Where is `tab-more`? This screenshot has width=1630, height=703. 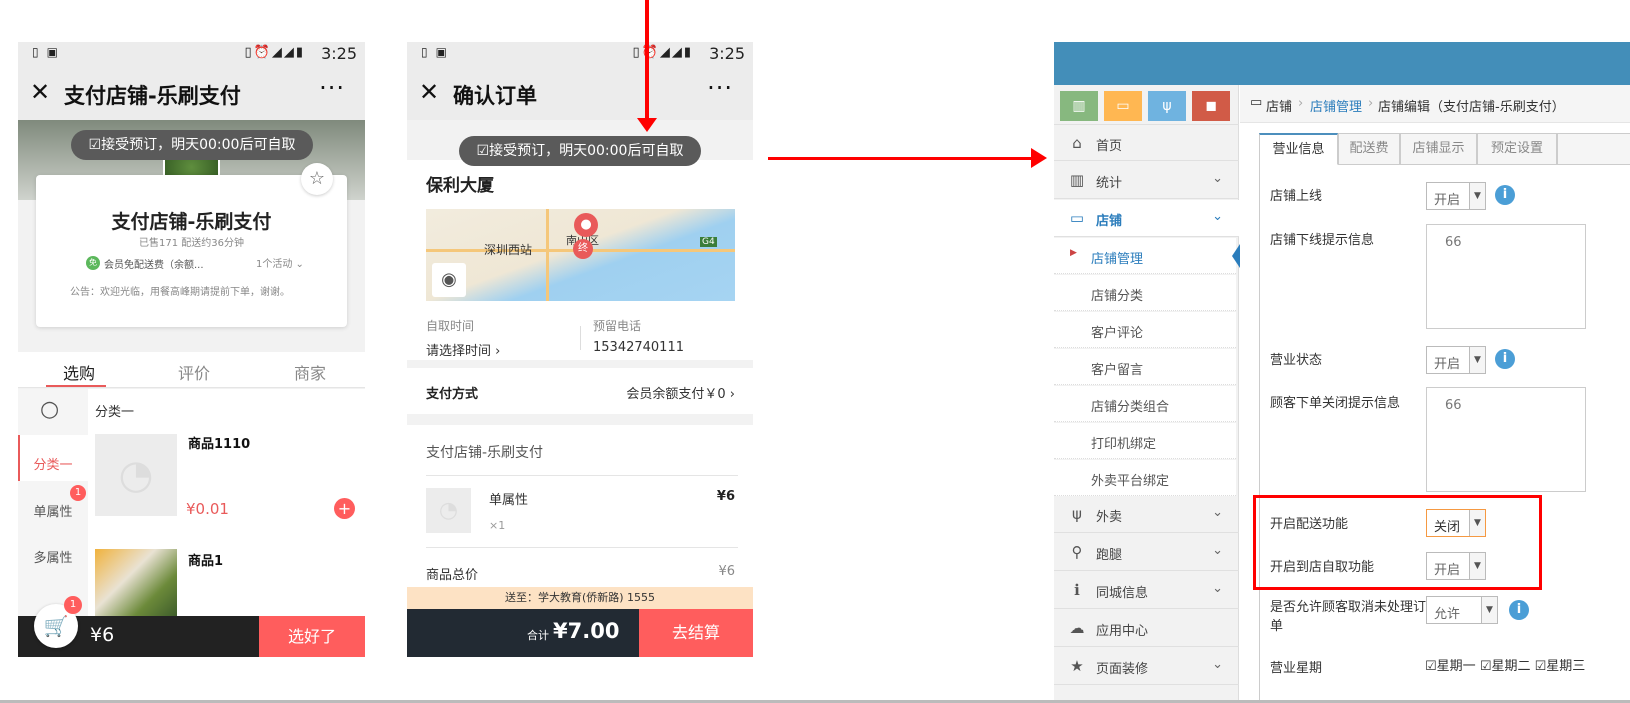
tab-more is located at coordinates (1593, 149).